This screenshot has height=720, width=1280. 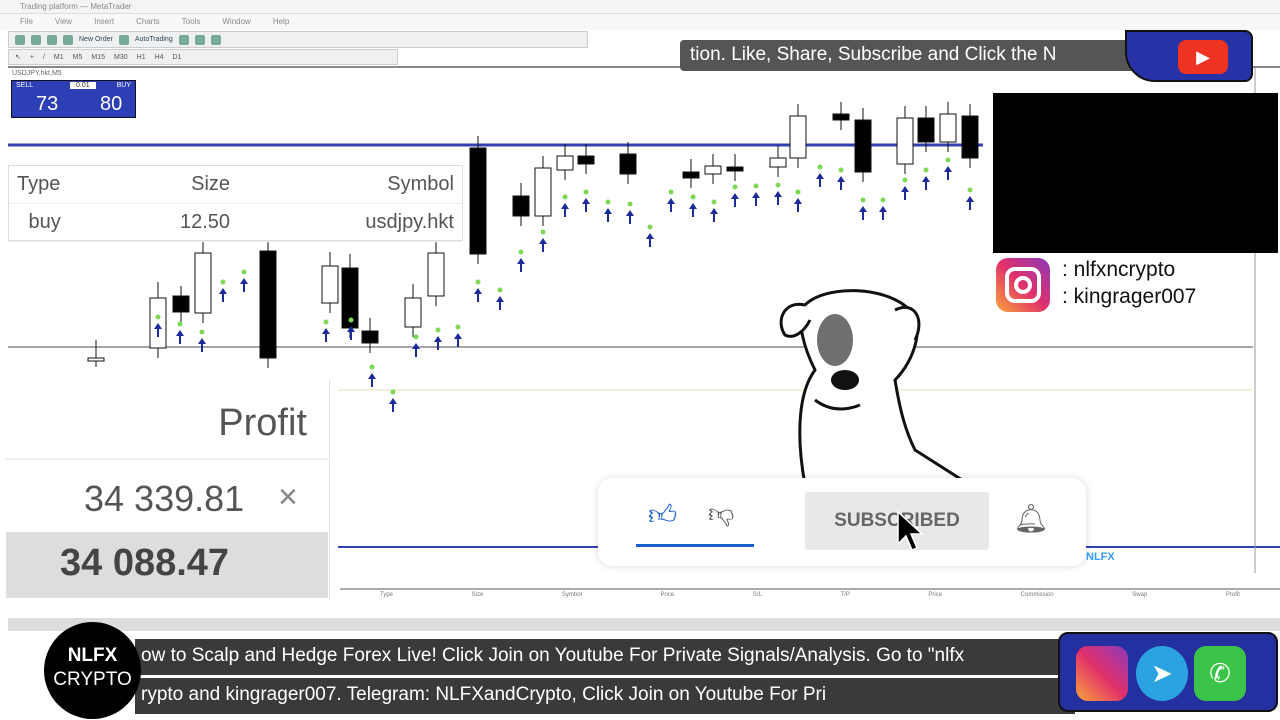 What do you see at coordinates (910, 530) in the screenshot?
I see `mouse-cursor-icon` at bounding box center [910, 530].